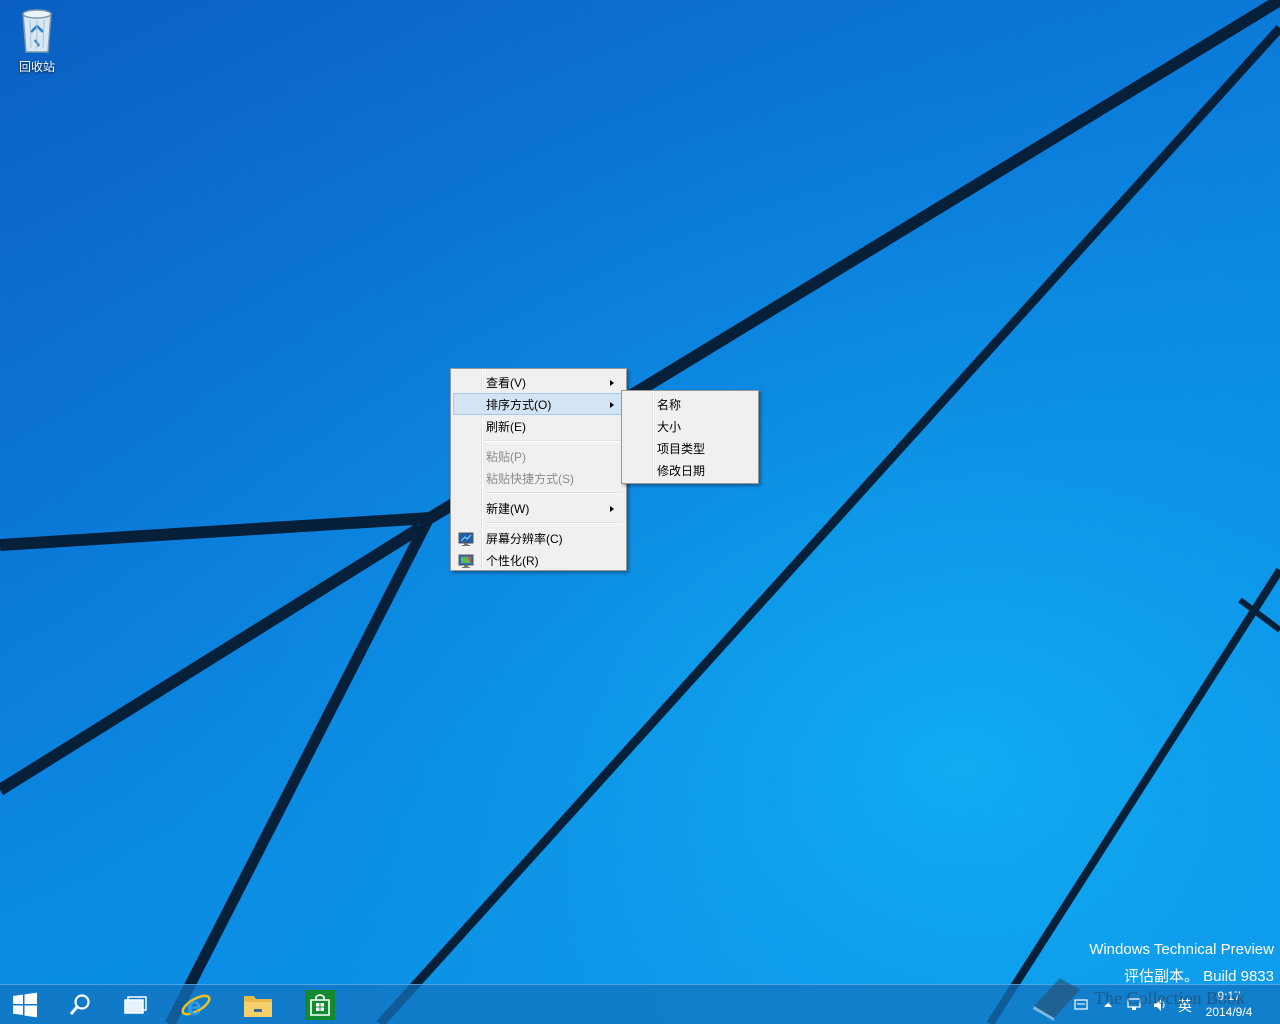  I want to click on menu-item-sort-by: 排序方式(O), so click(538, 404).